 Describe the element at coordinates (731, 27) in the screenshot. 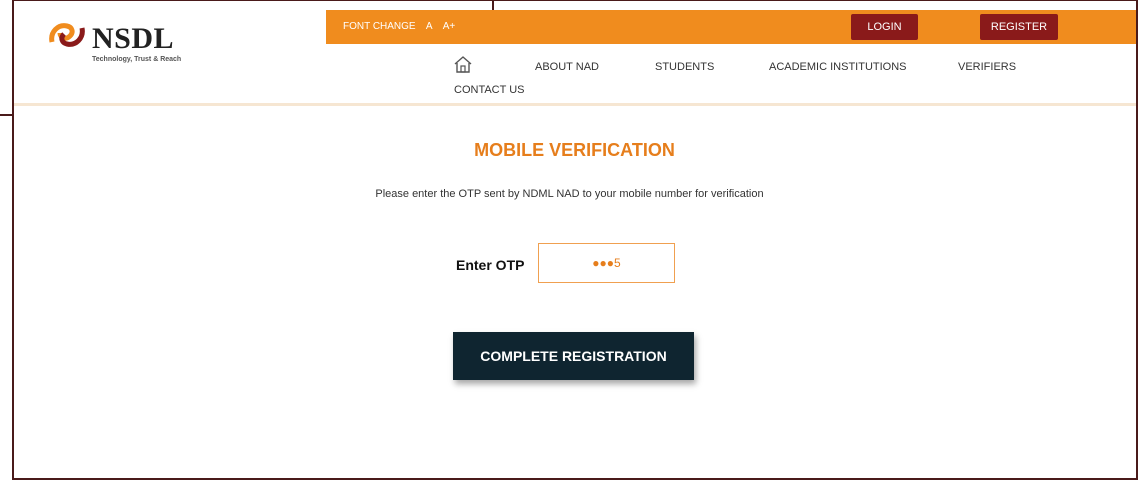

I see `top-bar: FONT CHANGE A A+ LOGIN REGISTER` at that location.